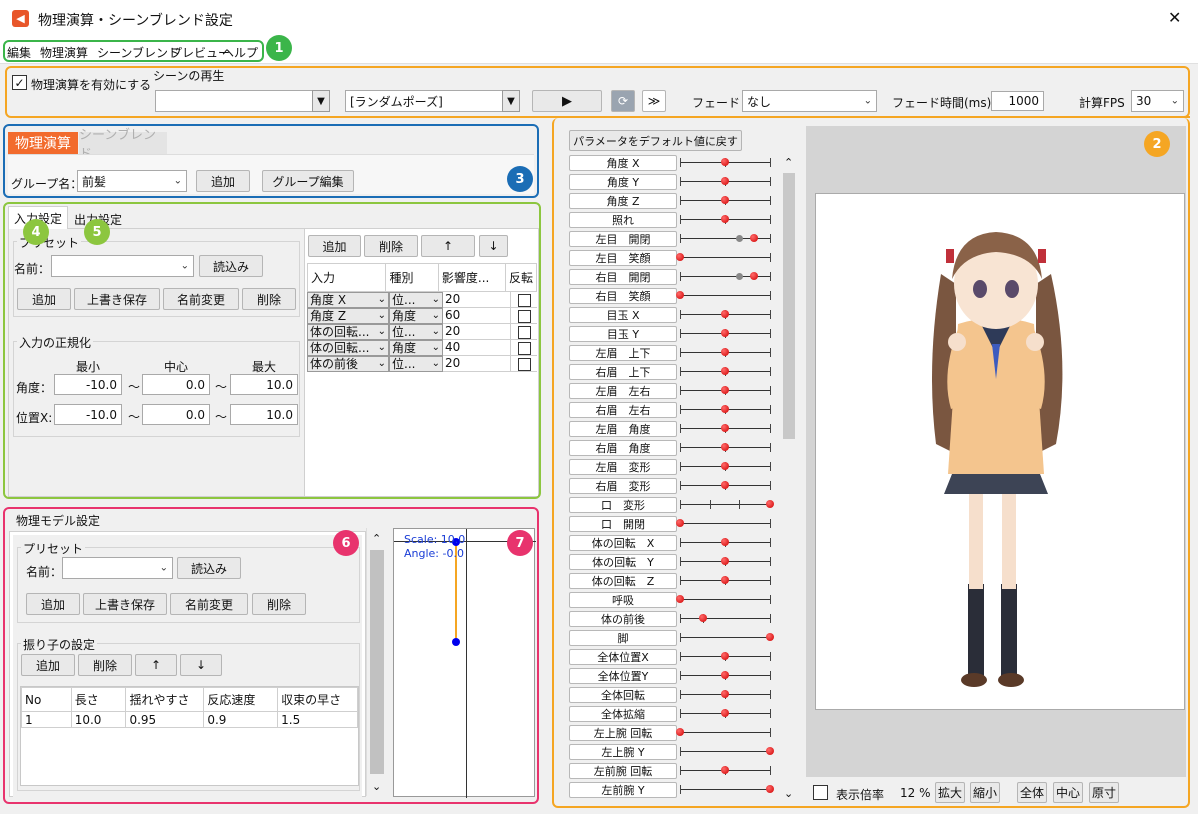  What do you see at coordinates (165, 699) in the screenshot?
I see `col-ease: 揺れやすさ` at bounding box center [165, 699].